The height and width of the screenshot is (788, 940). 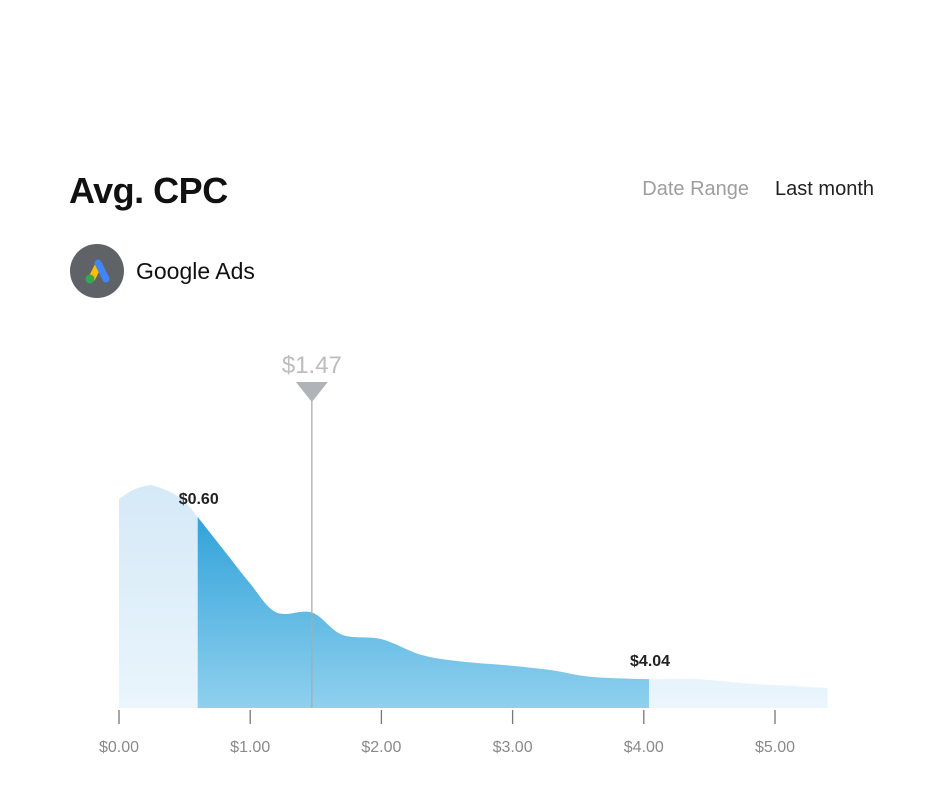 What do you see at coordinates (199, 499) in the screenshot?
I see `range-low-label: $0.60` at bounding box center [199, 499].